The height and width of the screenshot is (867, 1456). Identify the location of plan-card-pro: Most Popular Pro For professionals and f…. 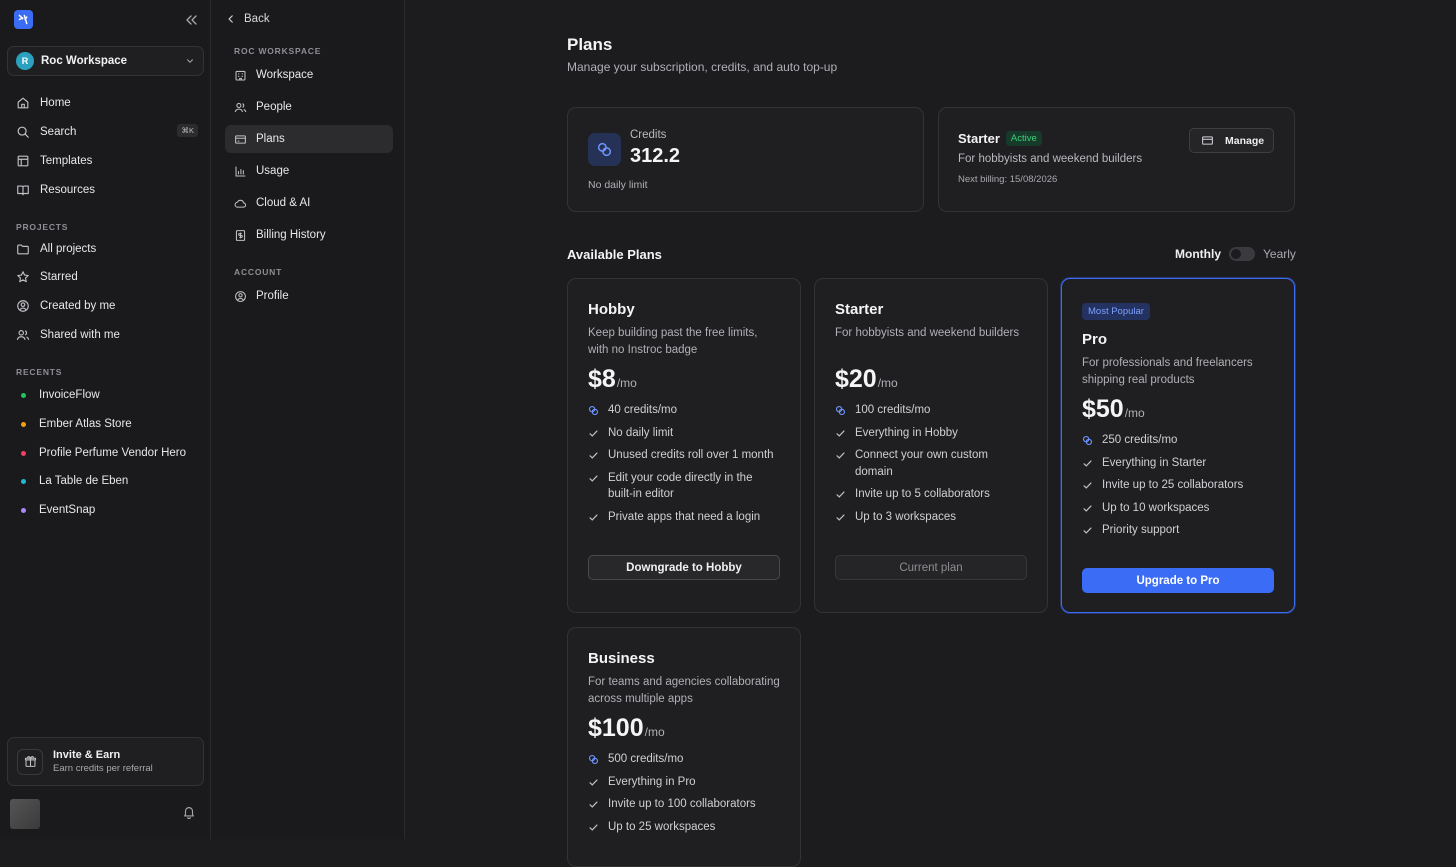
(1178, 445).